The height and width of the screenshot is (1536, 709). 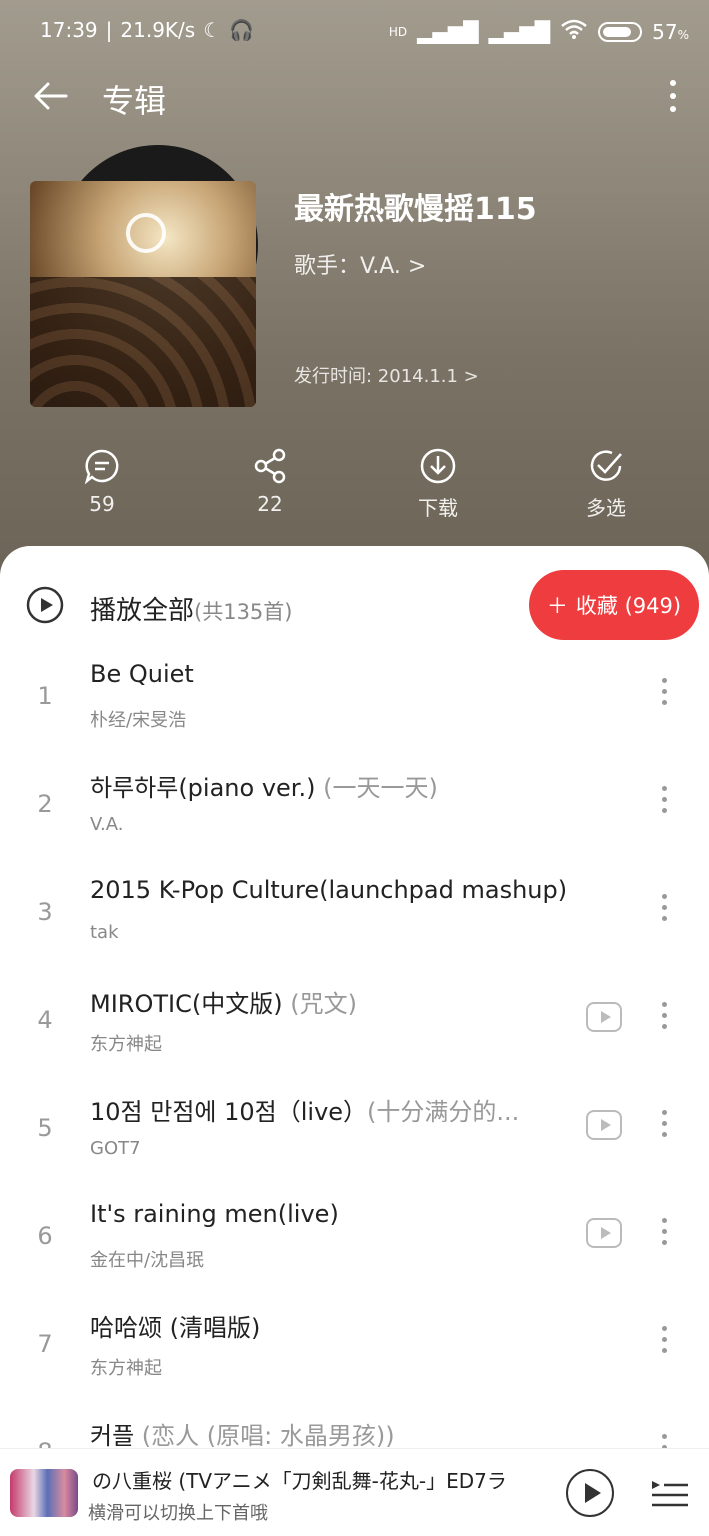 What do you see at coordinates (45, 605) in the screenshot?
I see `play-all-icon` at bounding box center [45, 605].